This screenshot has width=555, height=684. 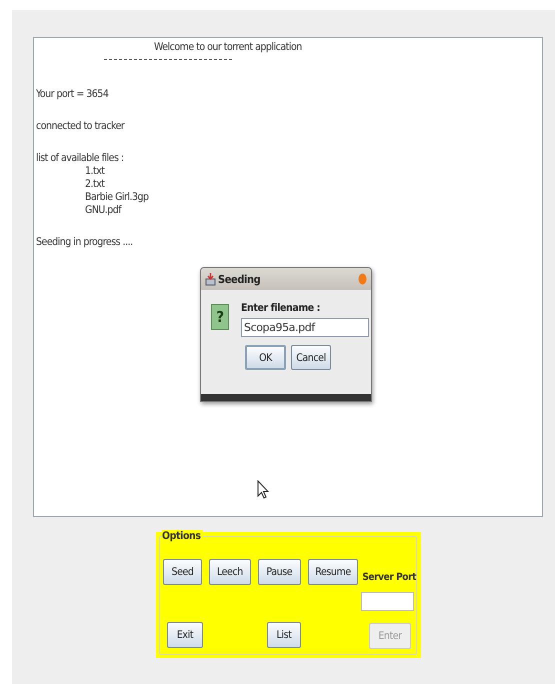 I want to click on file-name: GNU.pdf, so click(x=103, y=210).